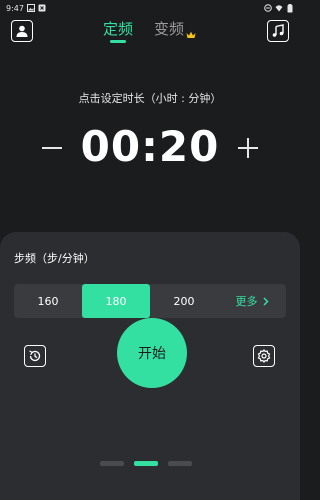 This screenshot has height=500, width=320. I want to click on timer-row: 00:20, so click(150, 148).